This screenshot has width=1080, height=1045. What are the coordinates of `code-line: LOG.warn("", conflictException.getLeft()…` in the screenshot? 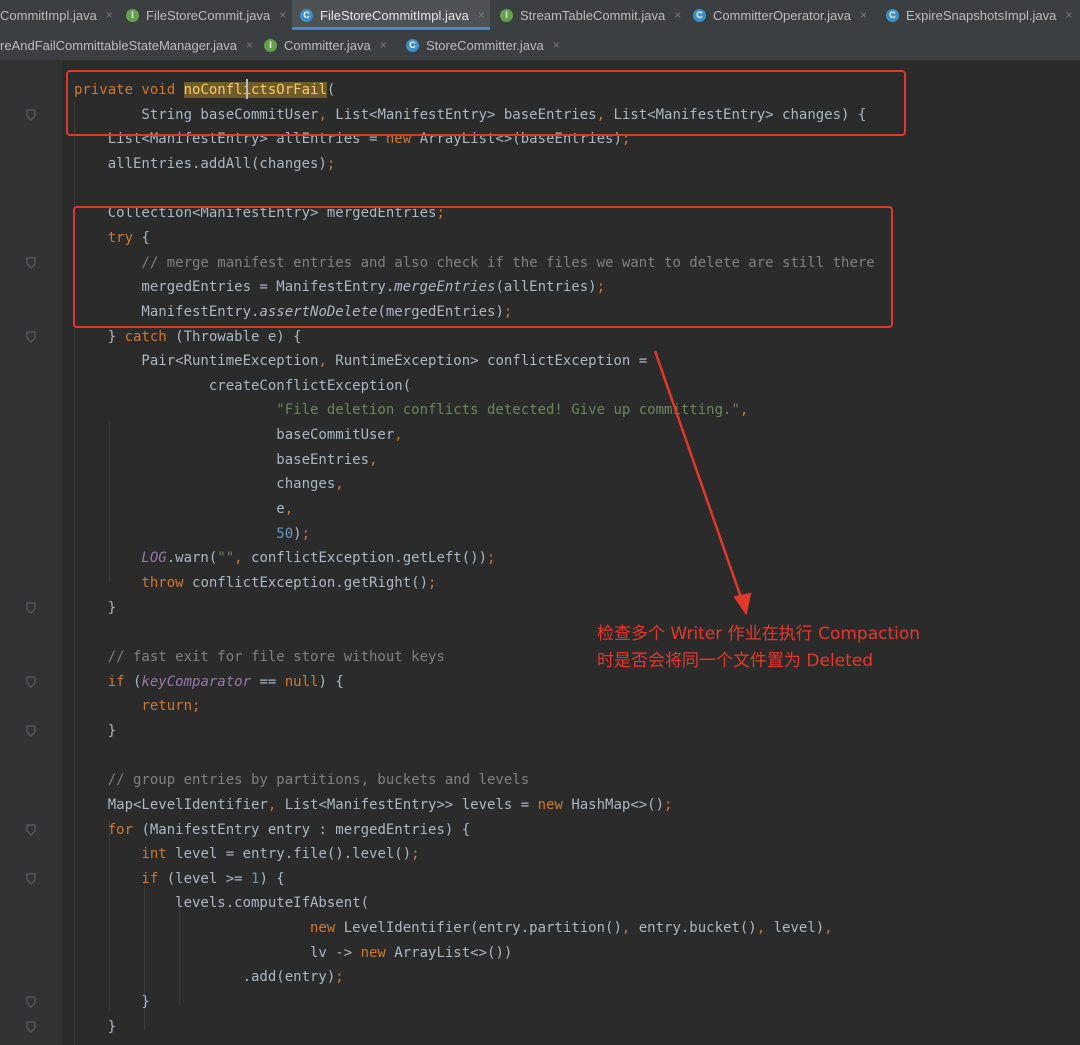 It's located at (284, 558).